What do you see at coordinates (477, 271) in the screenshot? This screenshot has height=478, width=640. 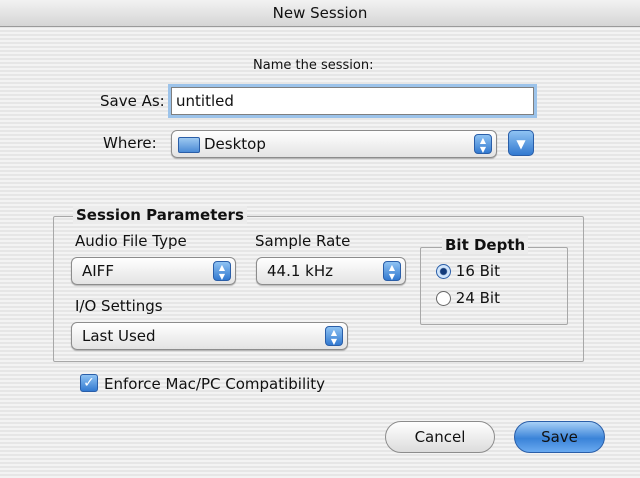 I see `radio-16-bit-label: 16 Bit` at bounding box center [477, 271].